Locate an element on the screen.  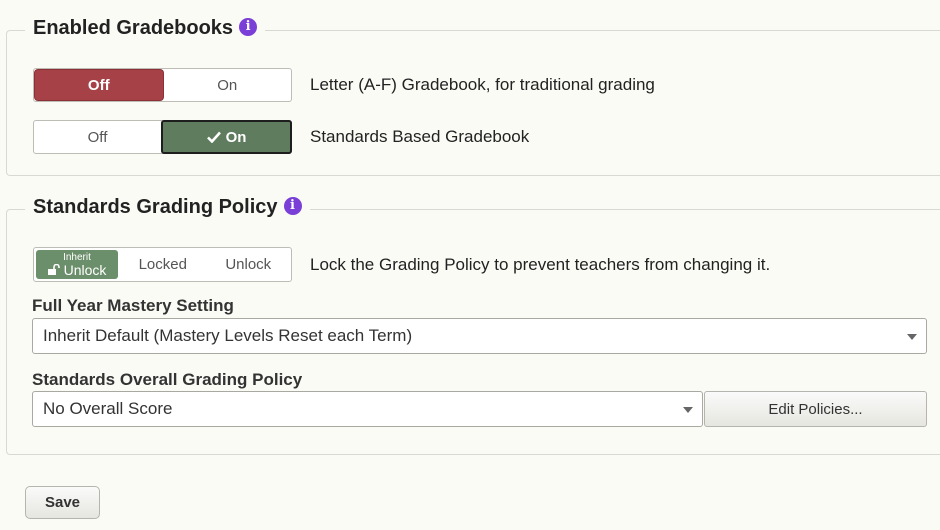
policy-lock-toggle: Inherit Unlock Locked Unlock is located at coordinates (162, 264).